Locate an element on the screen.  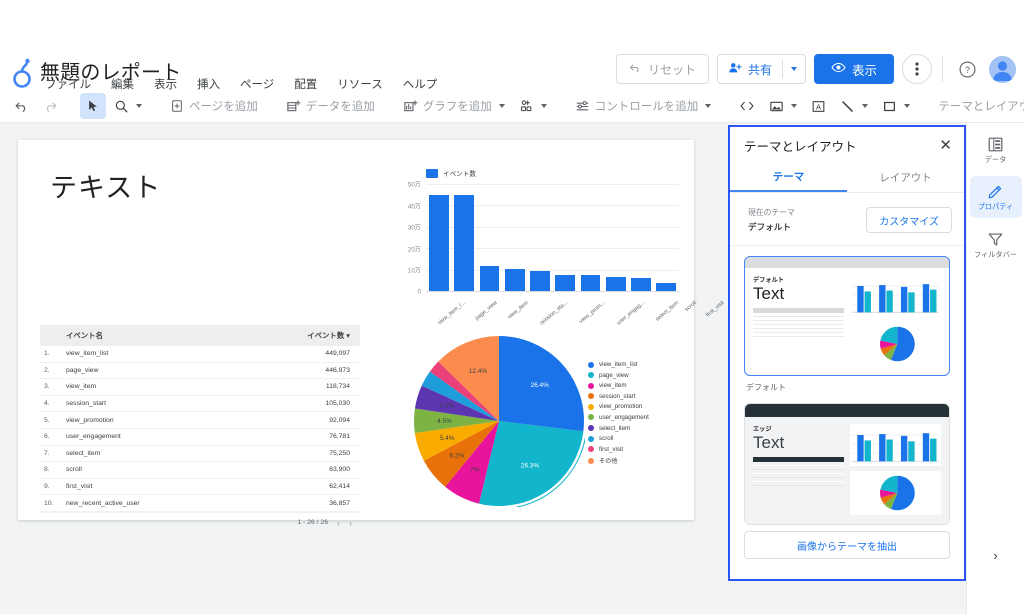
select-tool-button is located at coordinates (93, 106).